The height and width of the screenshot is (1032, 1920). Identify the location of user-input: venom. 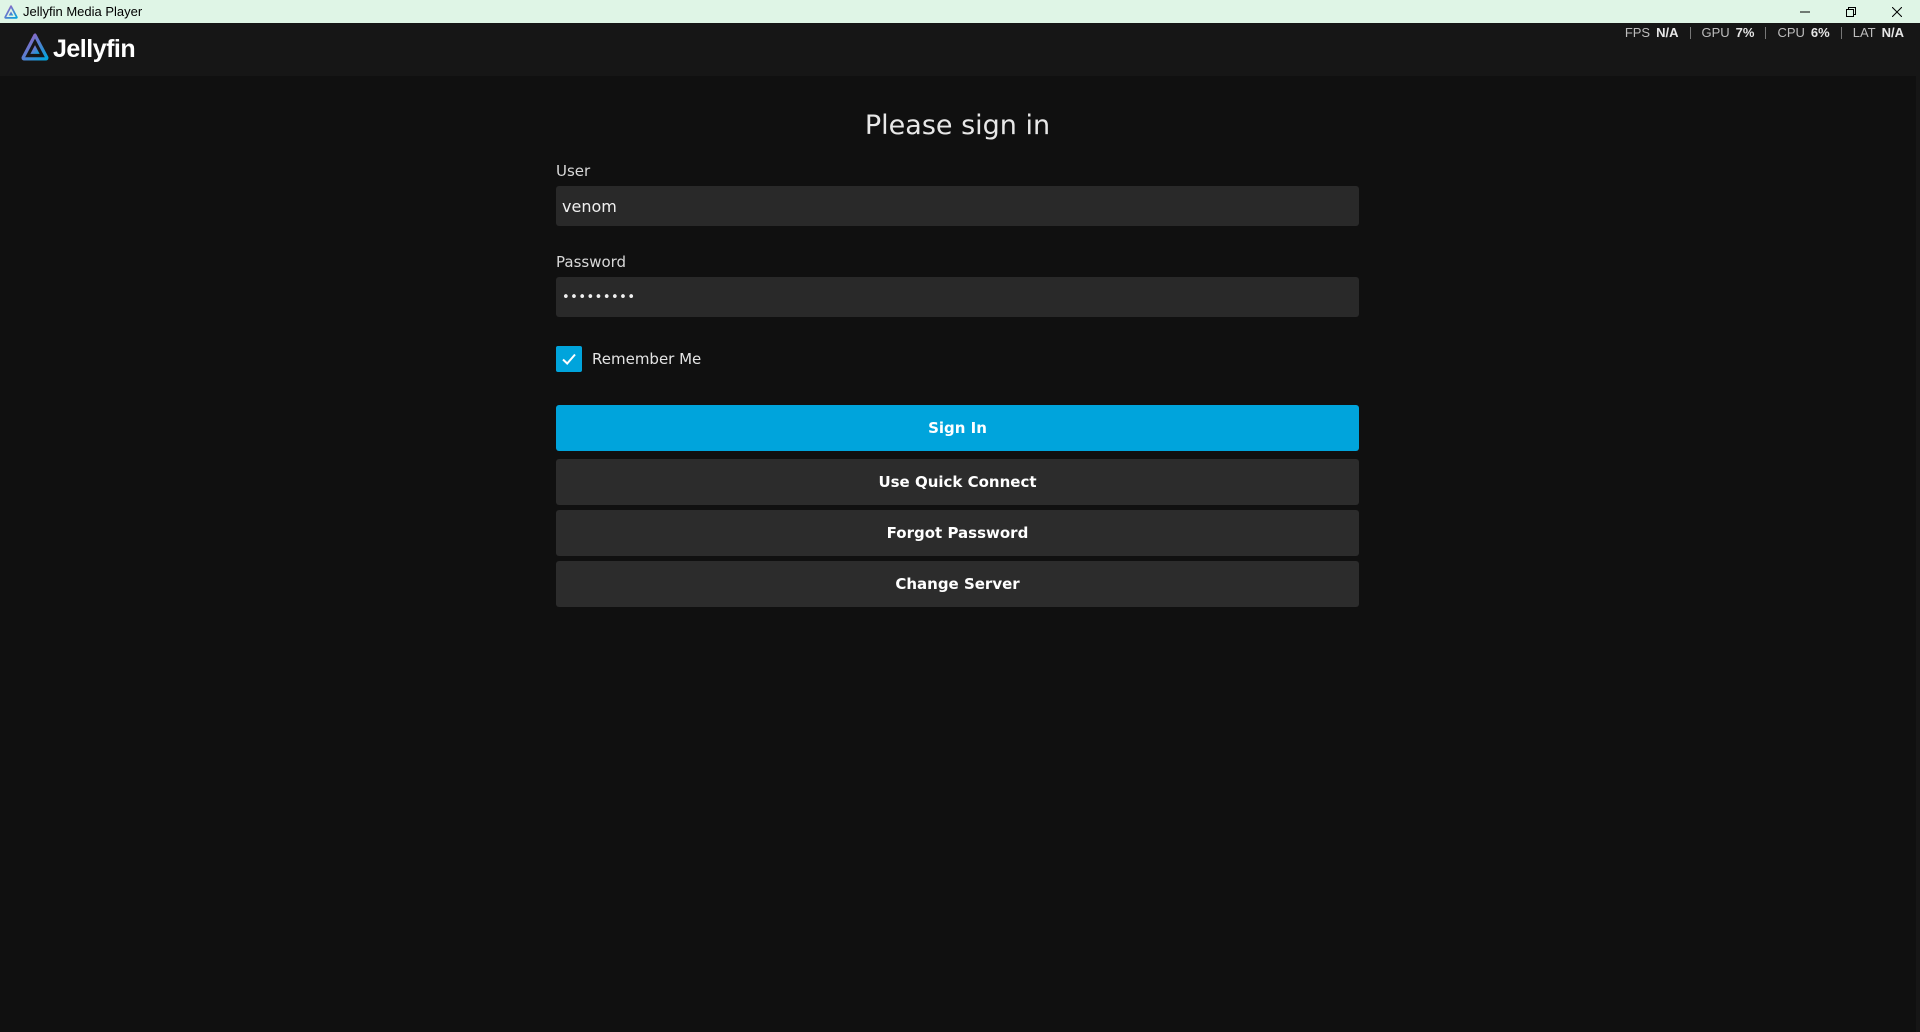
(957, 206).